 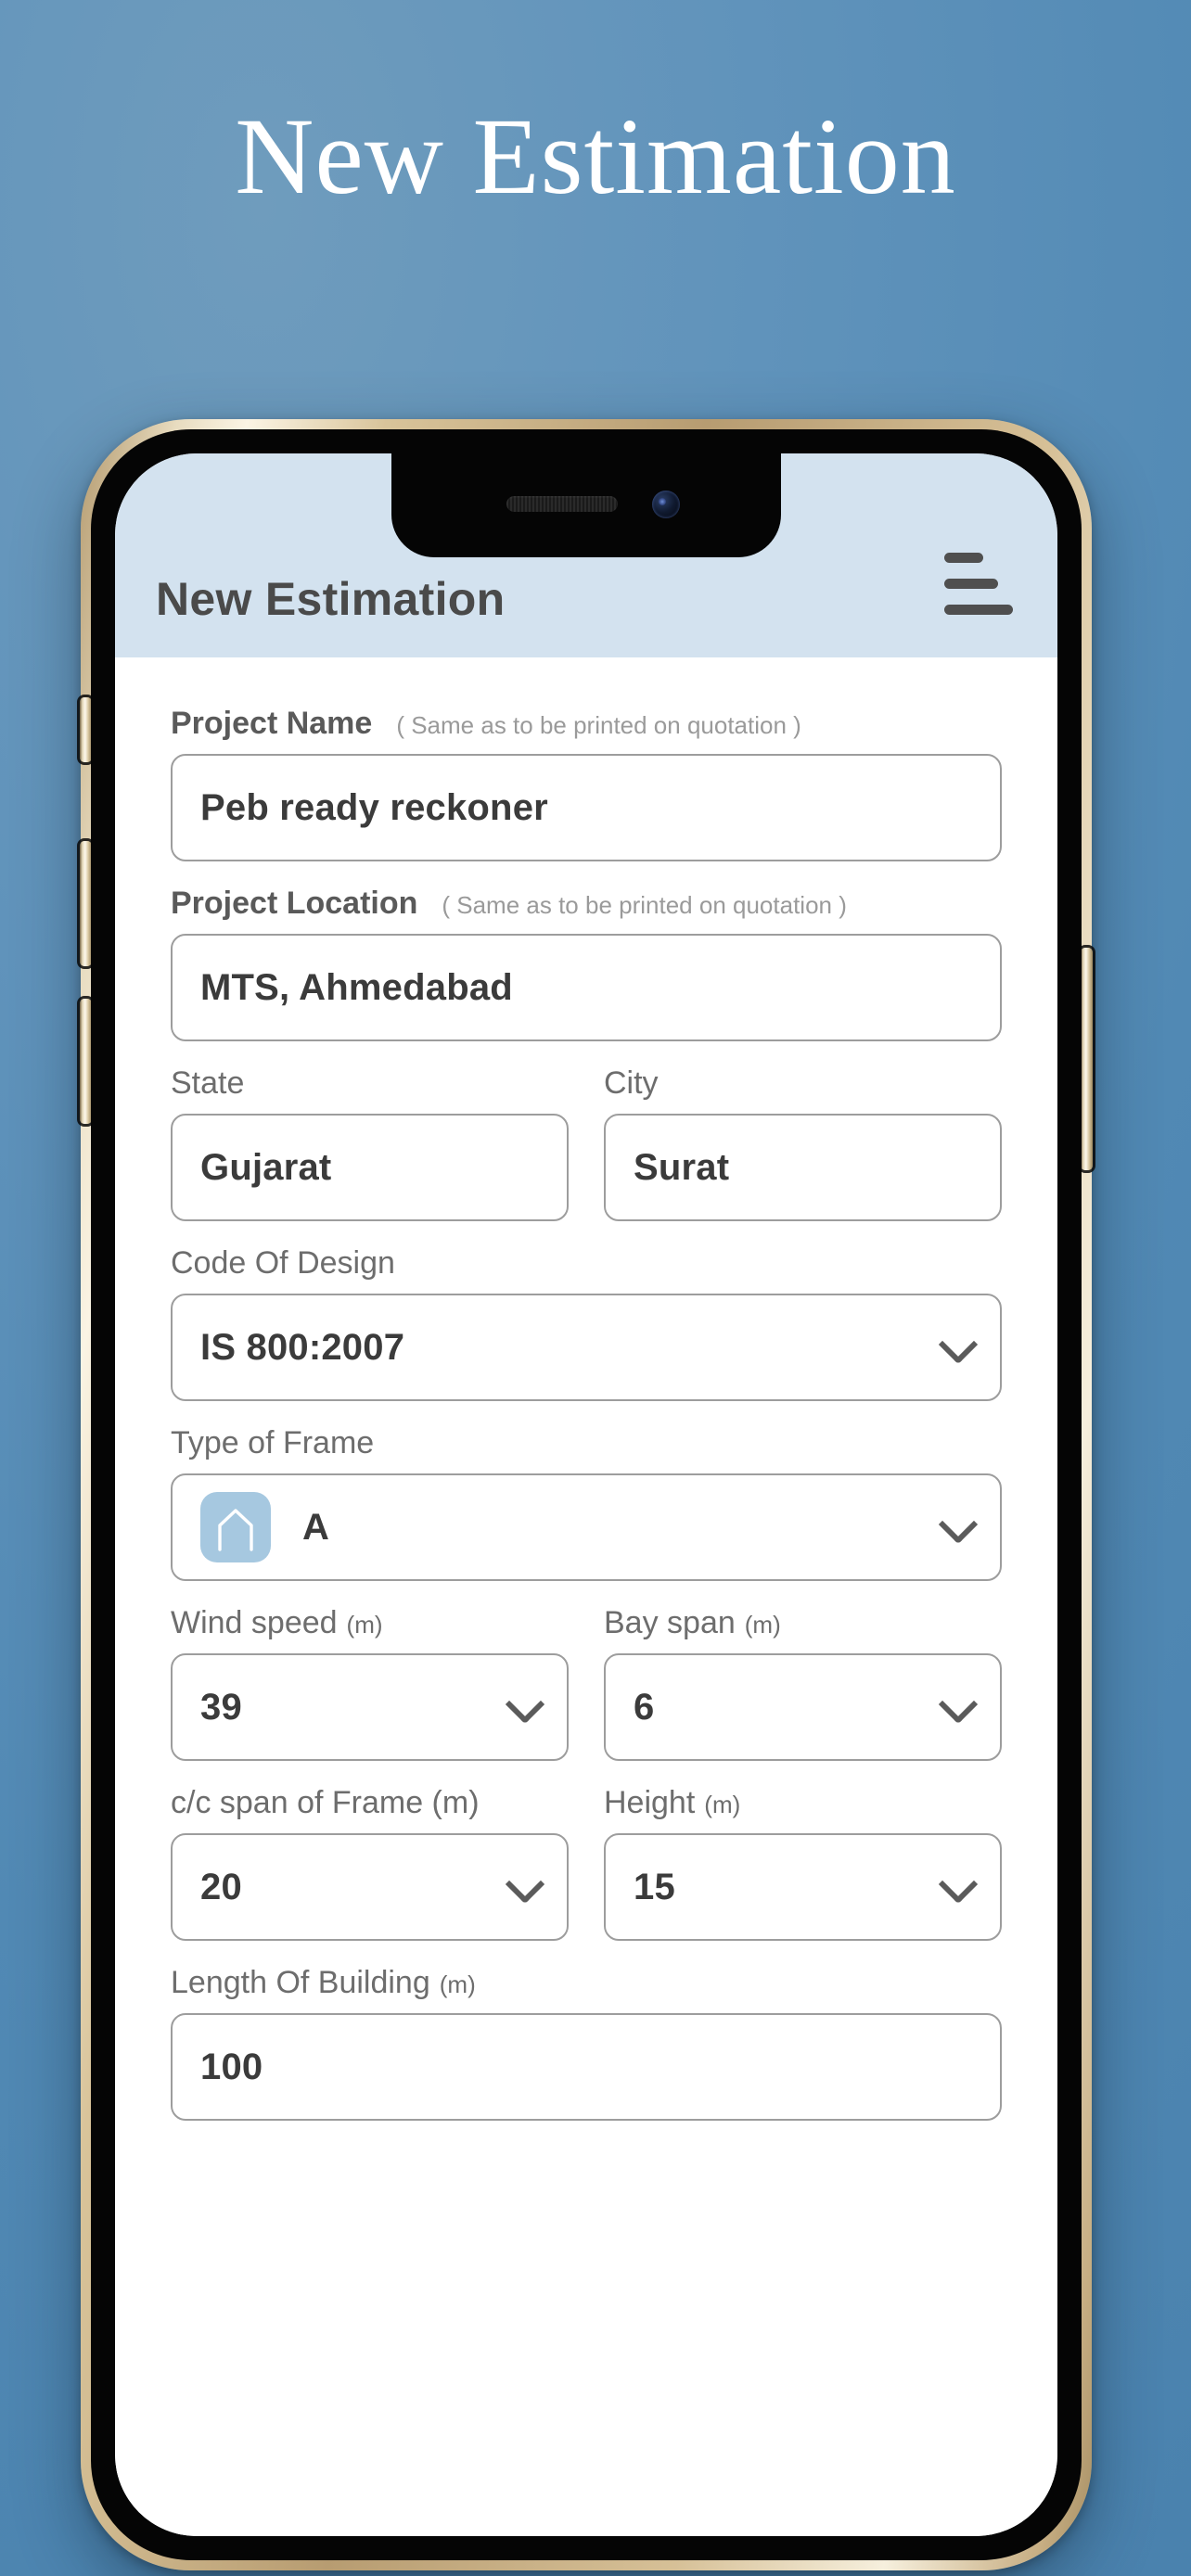 I want to click on value-project-name: Peb ready reckoner, so click(x=374, y=807).